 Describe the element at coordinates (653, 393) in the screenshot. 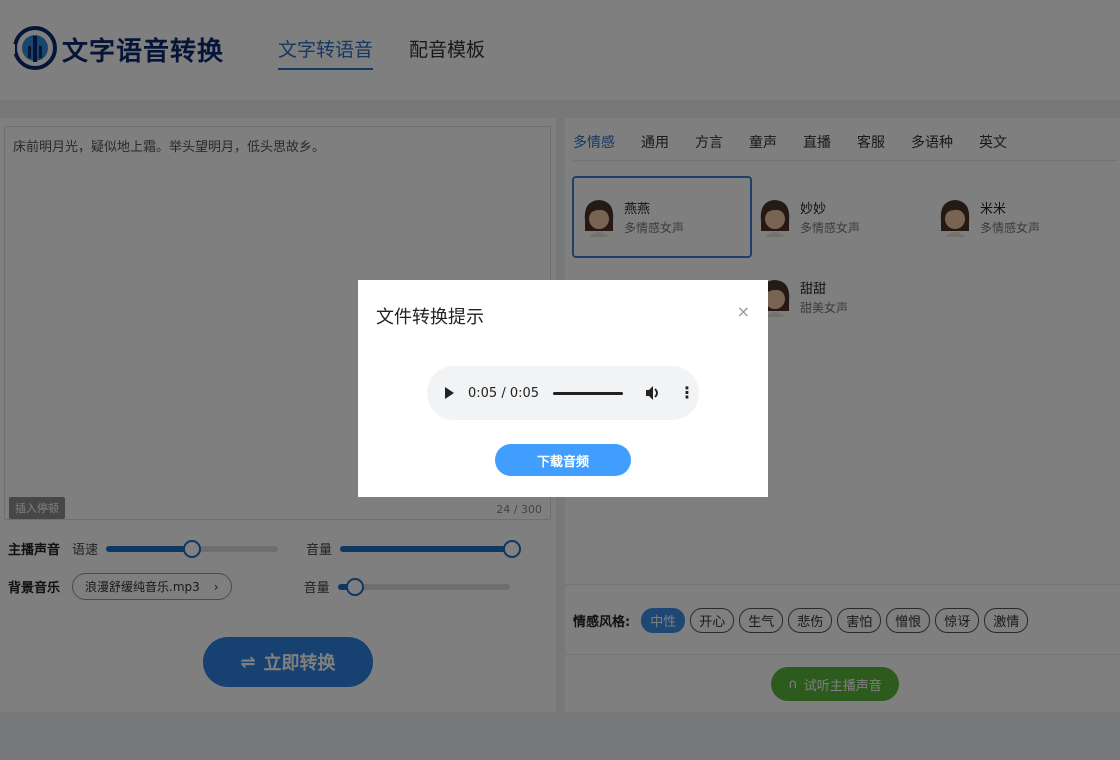

I see `volume-icon` at that location.